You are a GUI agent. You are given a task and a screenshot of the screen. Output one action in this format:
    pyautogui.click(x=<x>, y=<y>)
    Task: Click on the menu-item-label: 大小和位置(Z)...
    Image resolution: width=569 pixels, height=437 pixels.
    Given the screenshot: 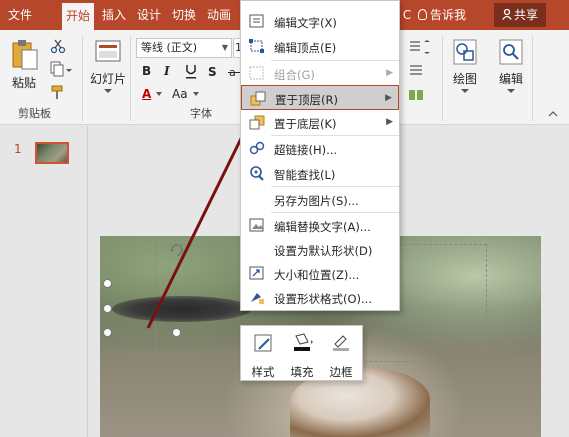 What is the action you would take?
    pyautogui.click(x=317, y=275)
    